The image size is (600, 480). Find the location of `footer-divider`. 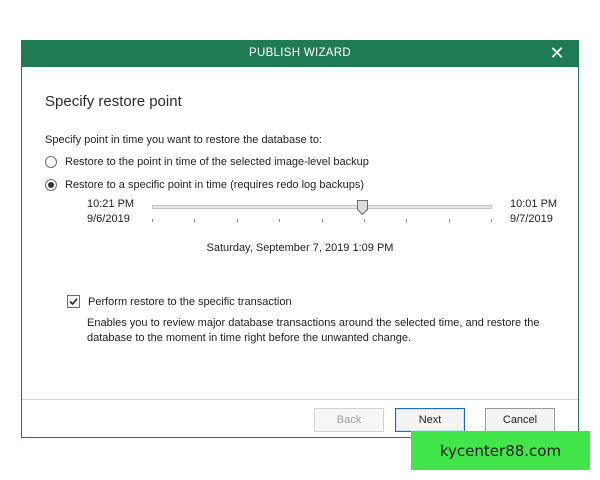

footer-divider is located at coordinates (300, 399).